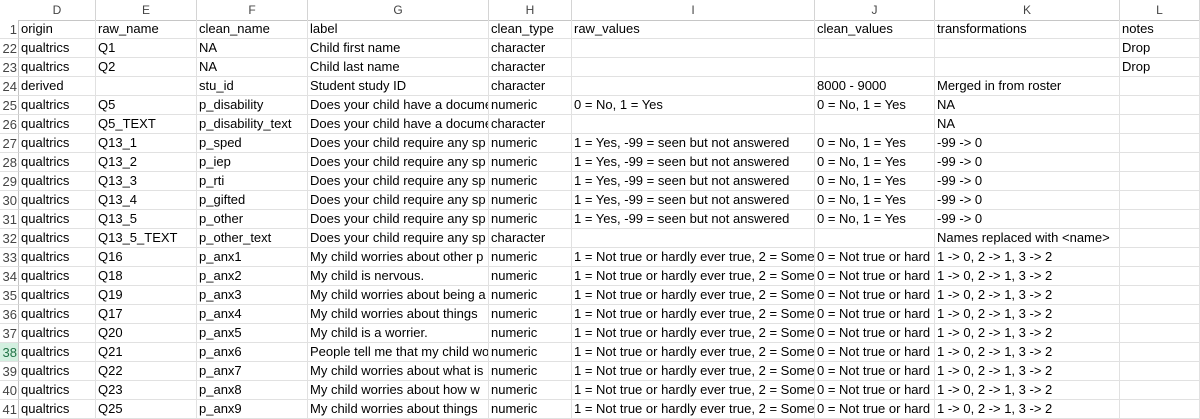 Image resolution: width=1200 pixels, height=419 pixels. Describe the element at coordinates (693, 219) in the screenshot. I see `cell-i31: 1 = Yes, -99 = seen but not answered` at that location.